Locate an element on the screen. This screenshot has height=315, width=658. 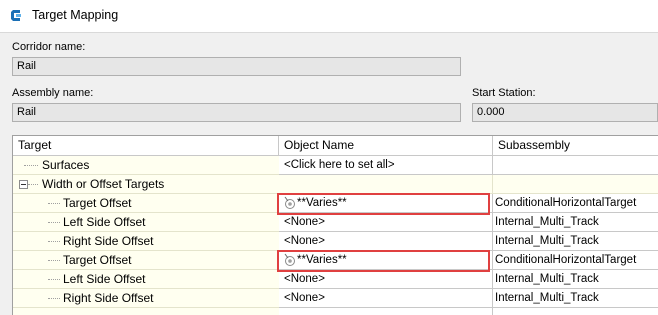
app-icon is located at coordinates (16, 15).